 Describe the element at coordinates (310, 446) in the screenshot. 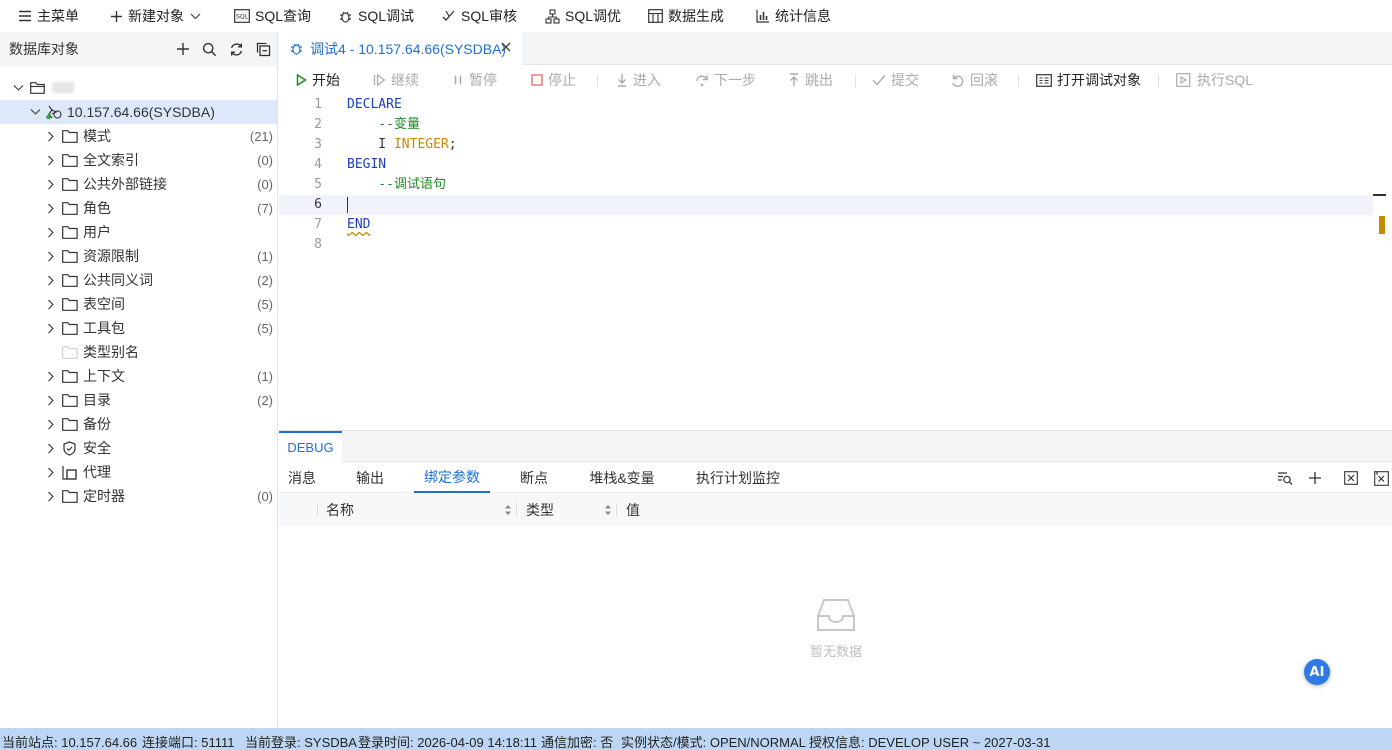

I see `debug-panel-title: DEBUG` at that location.